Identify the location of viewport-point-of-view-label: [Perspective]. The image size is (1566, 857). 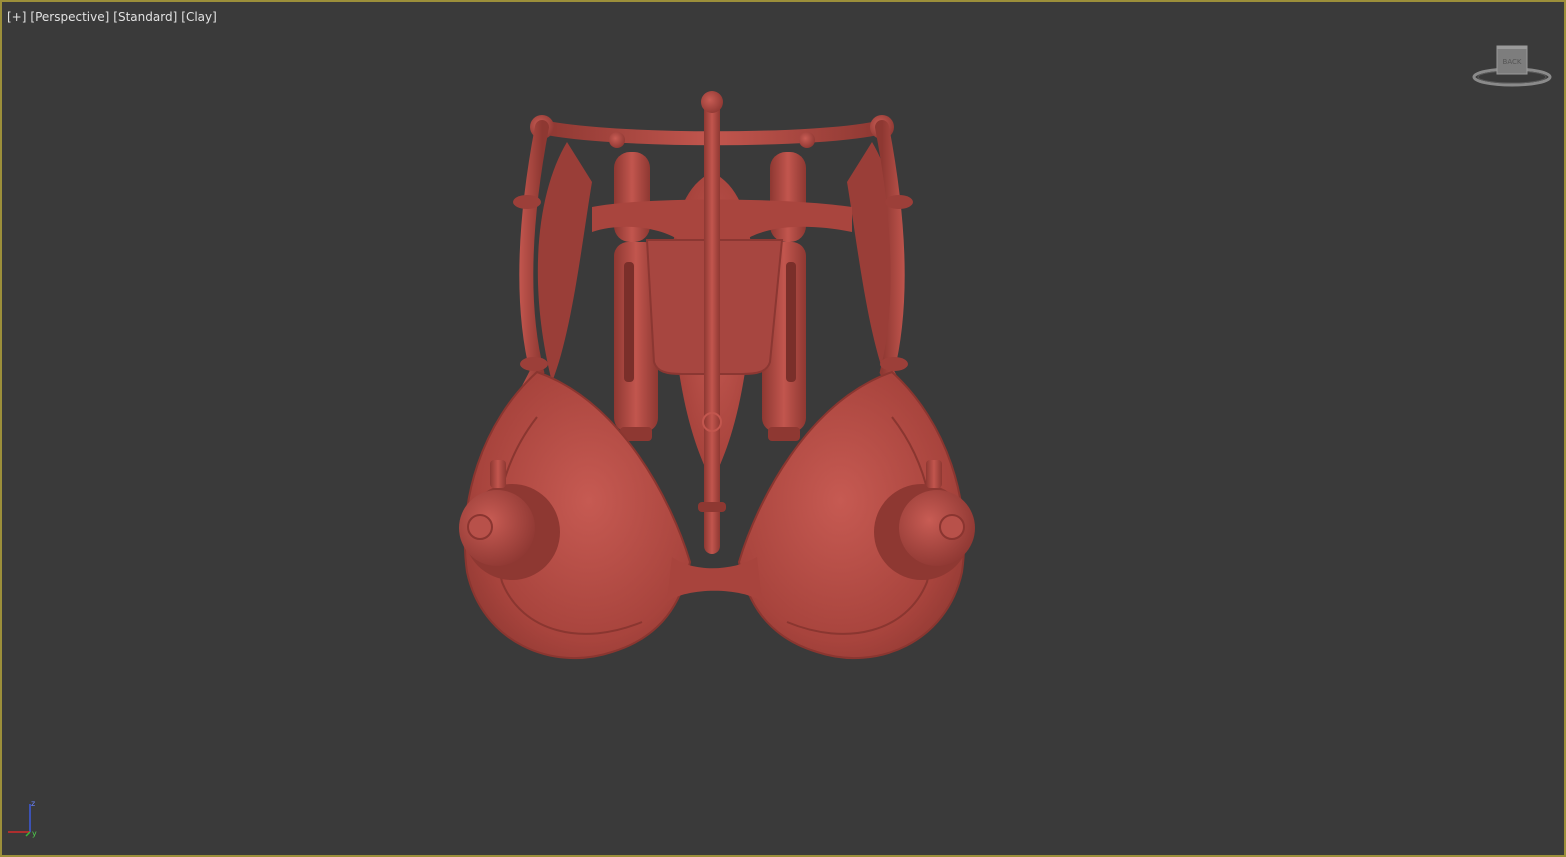
(69, 17).